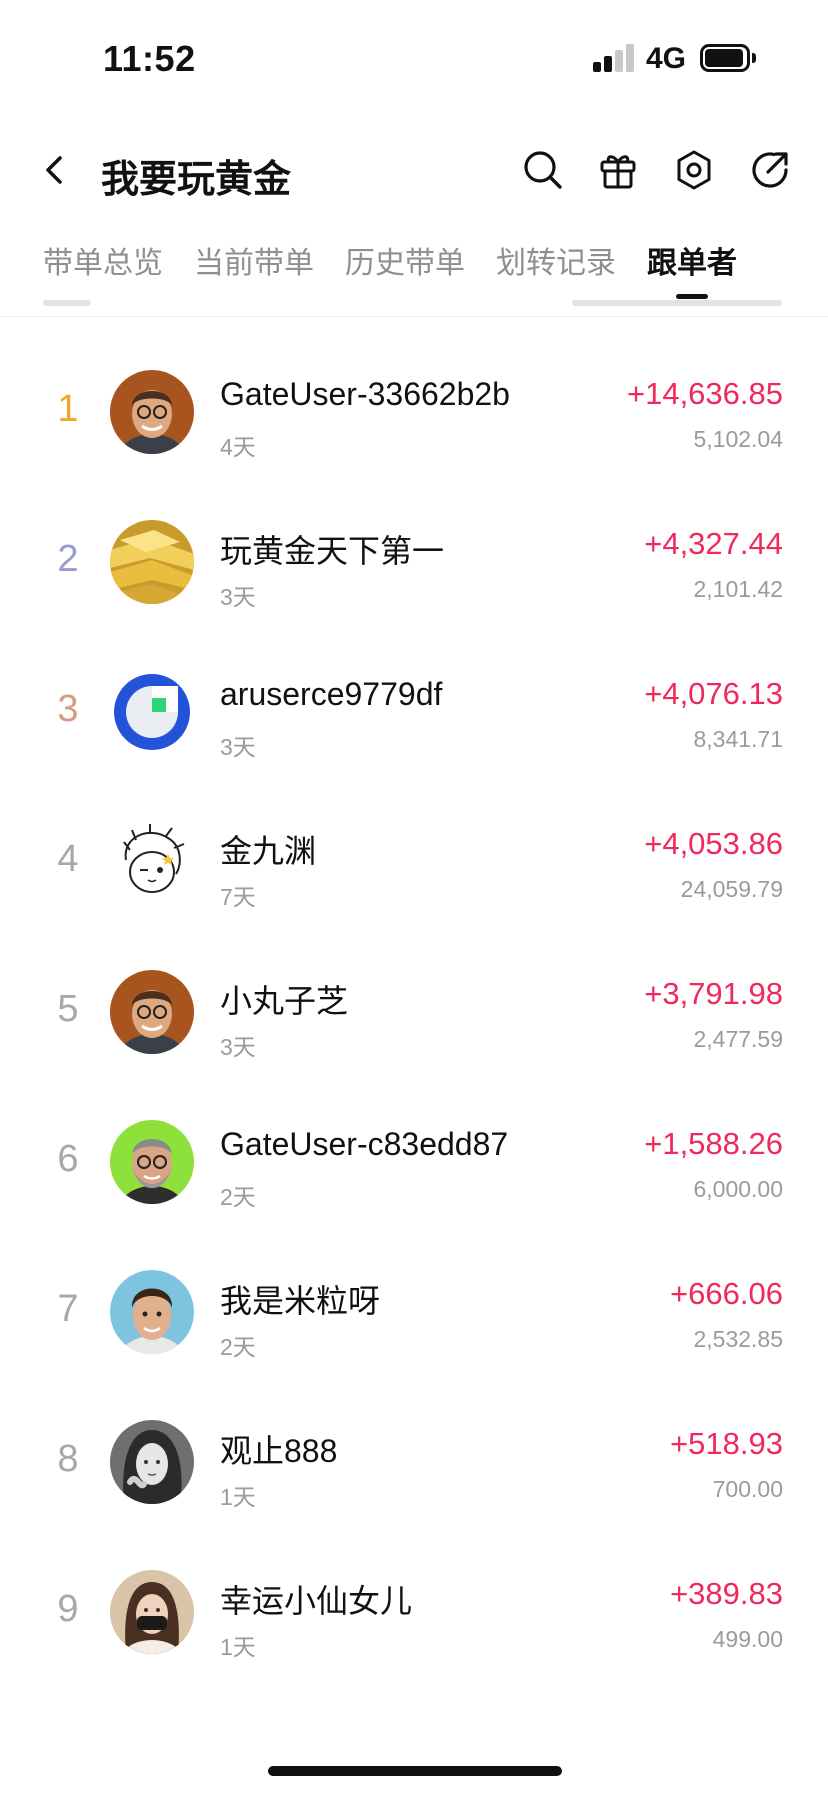  What do you see at coordinates (618, 170) in the screenshot?
I see `gift-icon` at bounding box center [618, 170].